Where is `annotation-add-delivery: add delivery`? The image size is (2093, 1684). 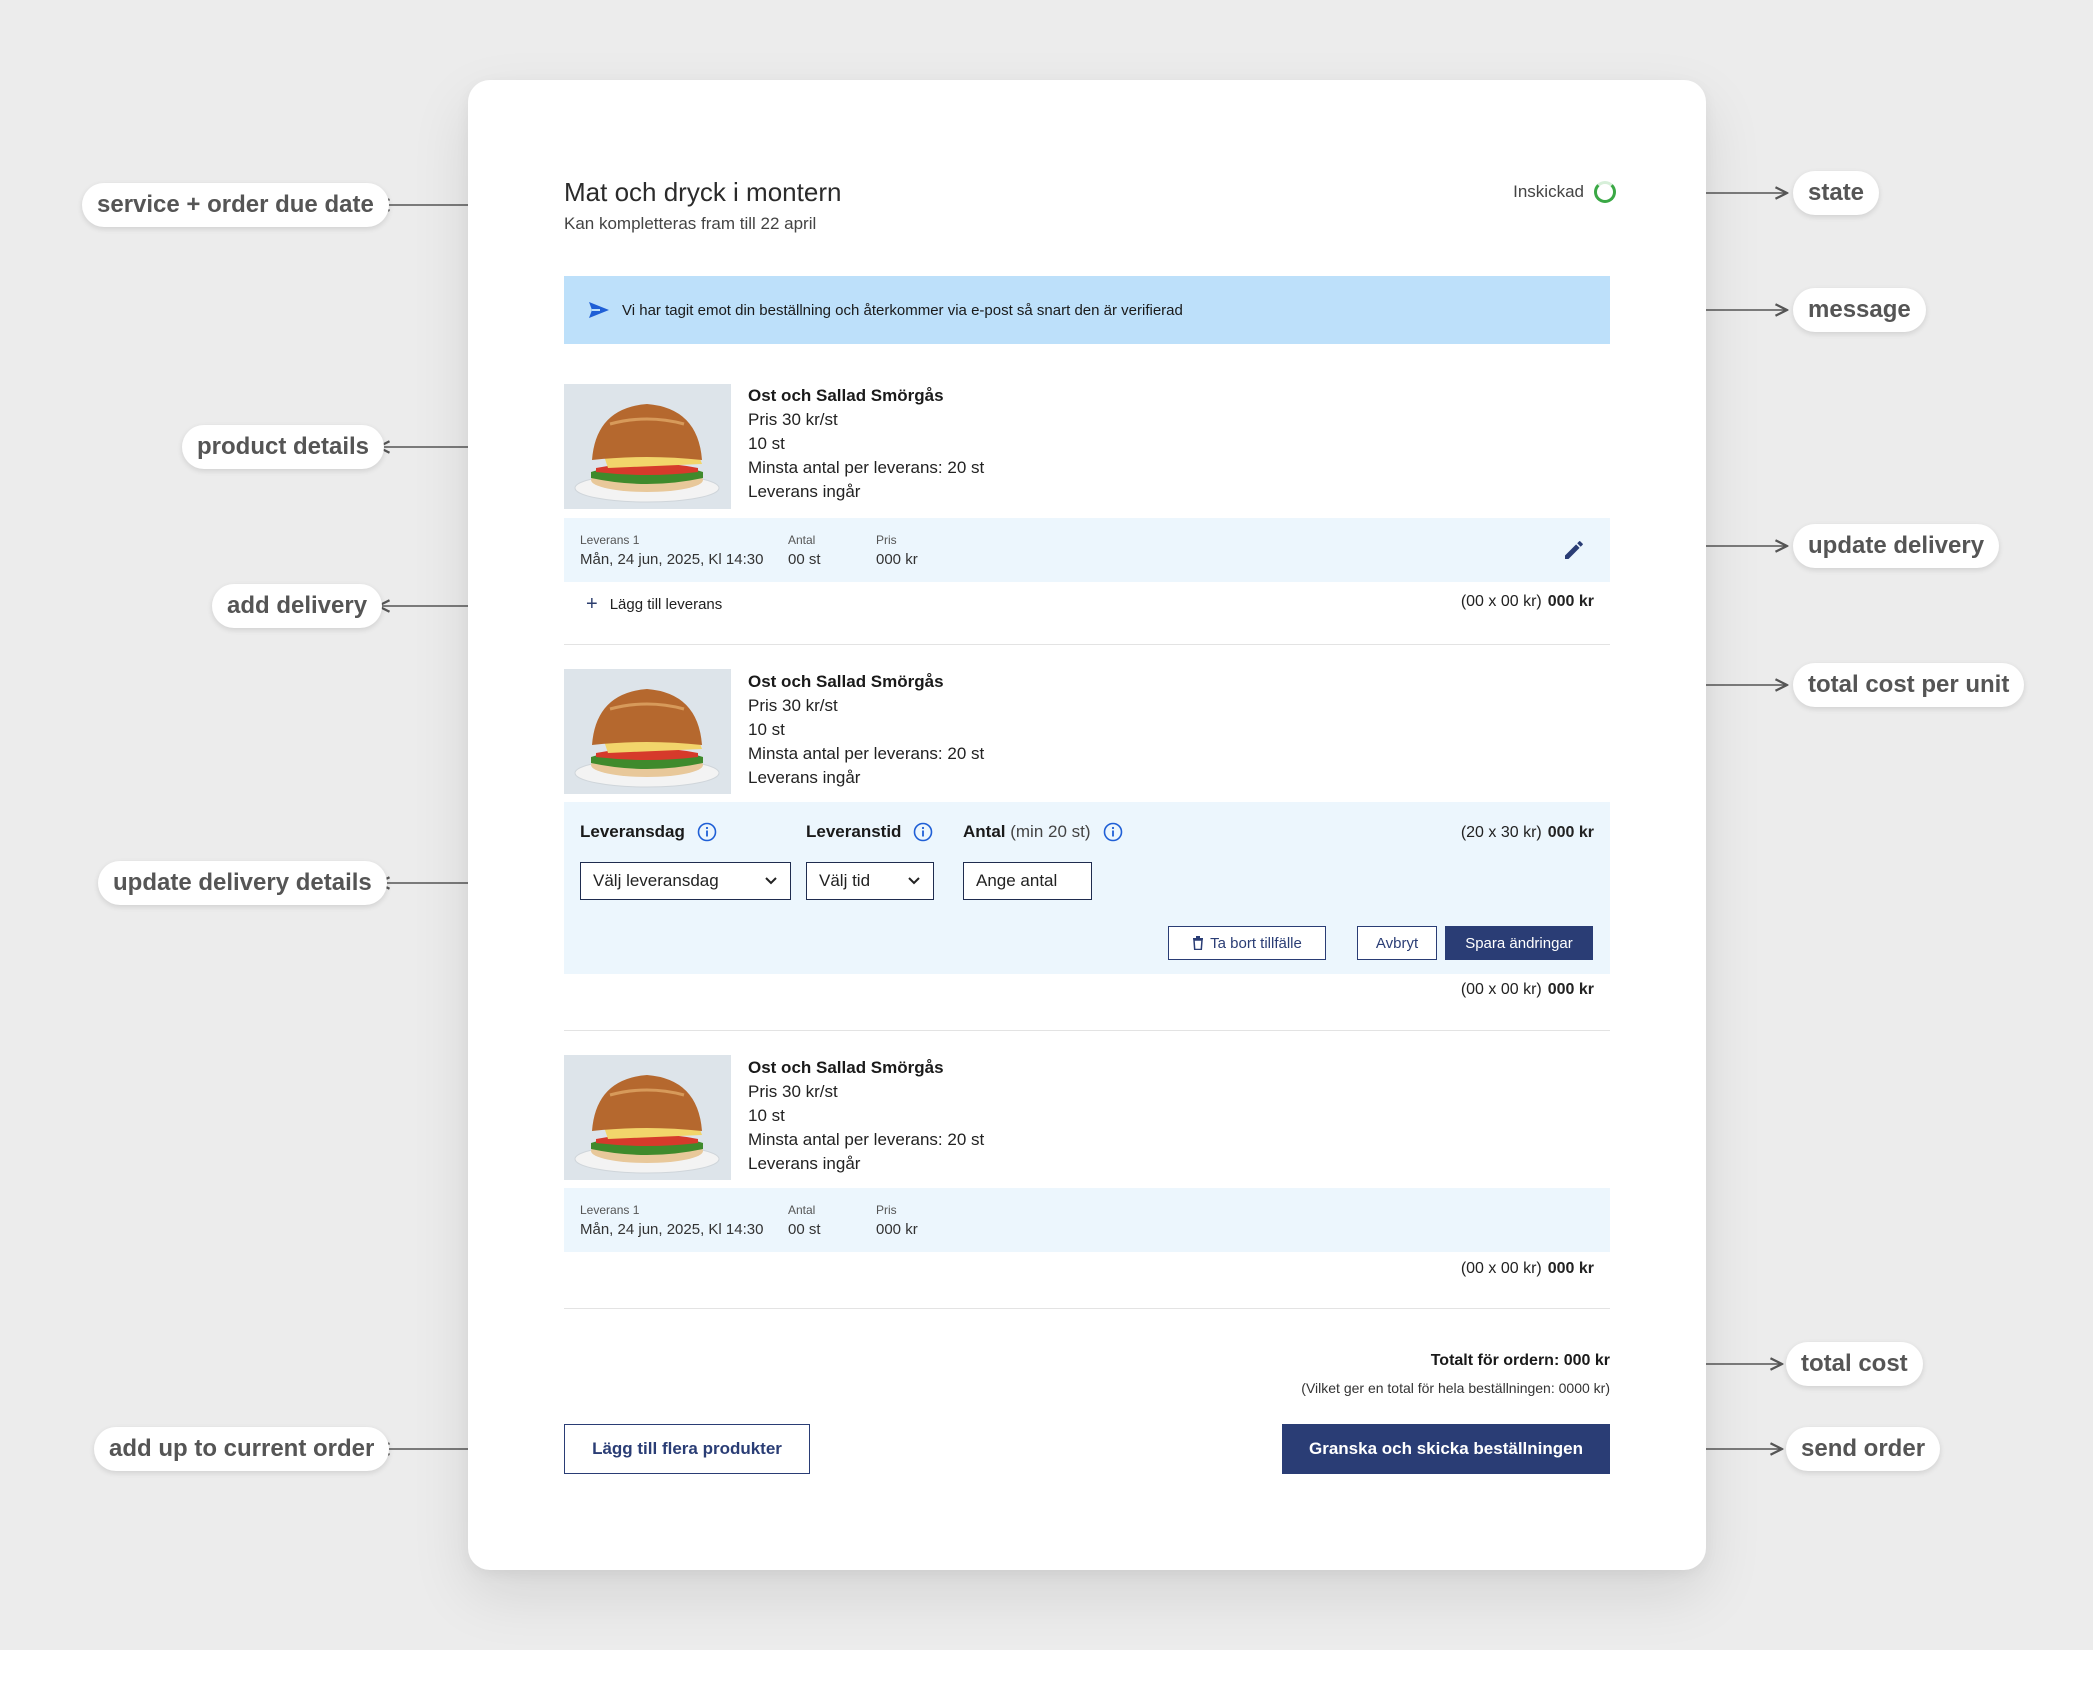
annotation-add-delivery: add delivery is located at coordinates (297, 606).